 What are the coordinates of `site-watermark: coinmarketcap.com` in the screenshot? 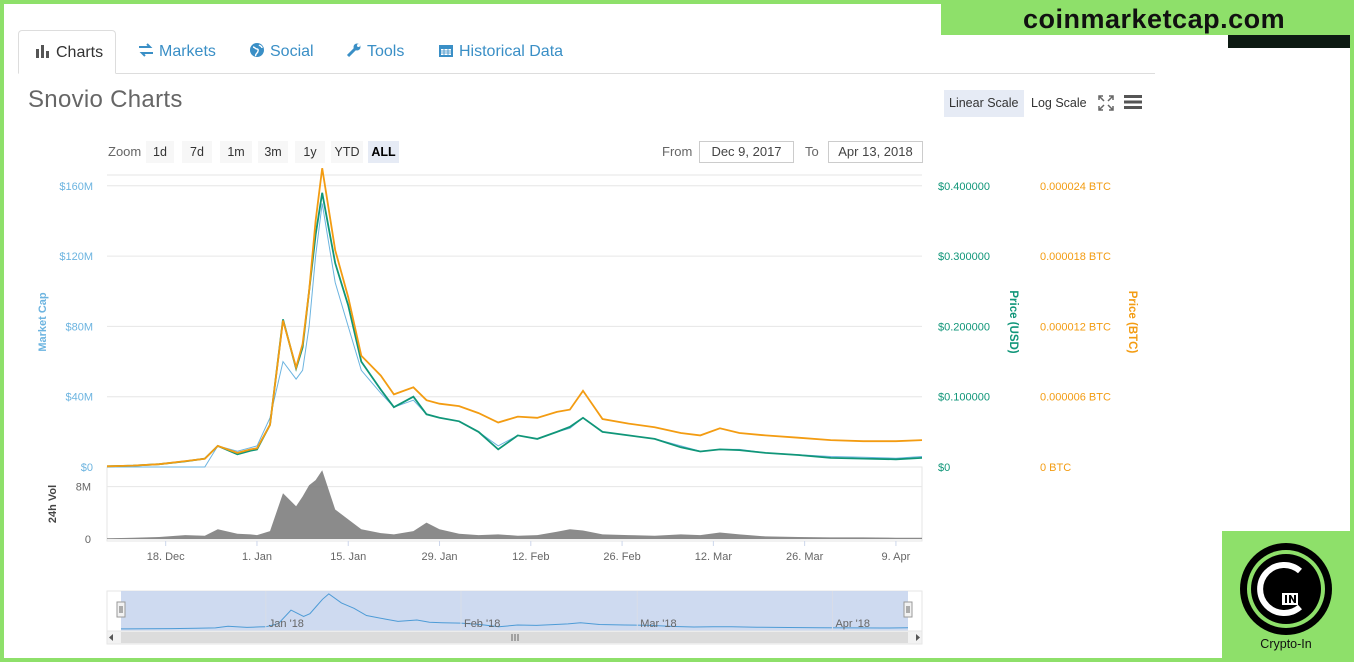 It's located at (1145, 19).